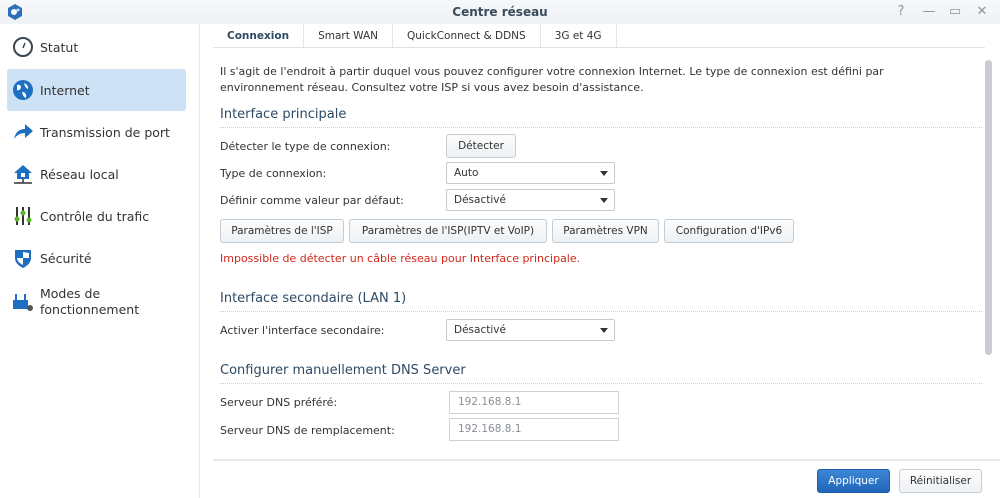 Image resolution: width=1000 pixels, height=498 pixels. What do you see at coordinates (23, 90) in the screenshot?
I see `globe-icon` at bounding box center [23, 90].